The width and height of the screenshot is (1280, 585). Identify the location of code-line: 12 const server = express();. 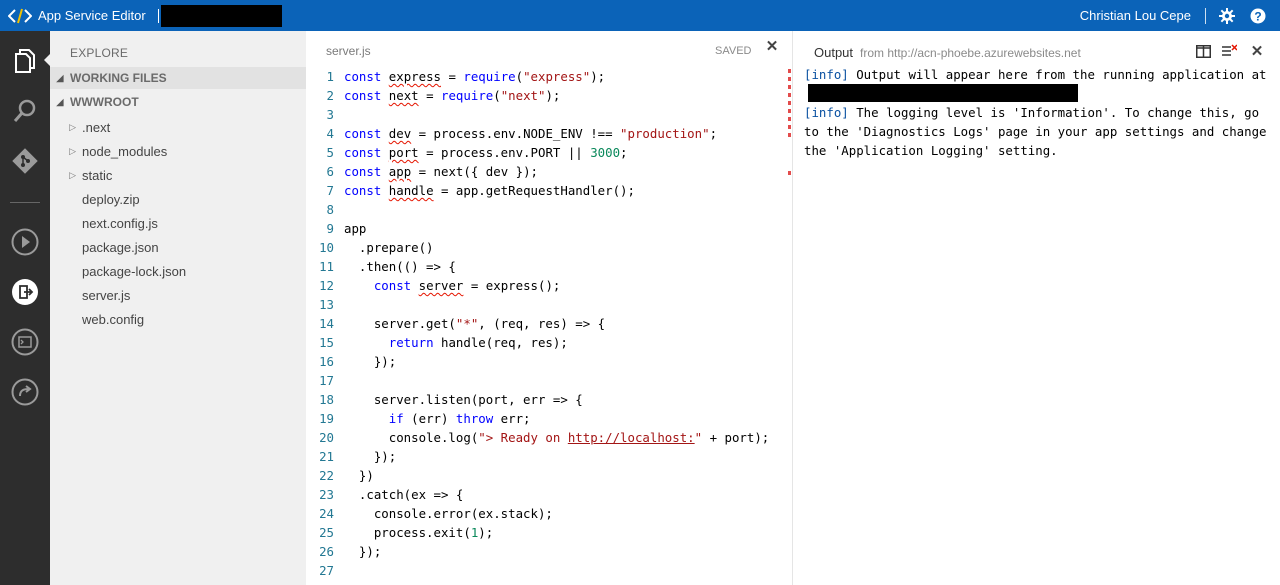
(549, 285).